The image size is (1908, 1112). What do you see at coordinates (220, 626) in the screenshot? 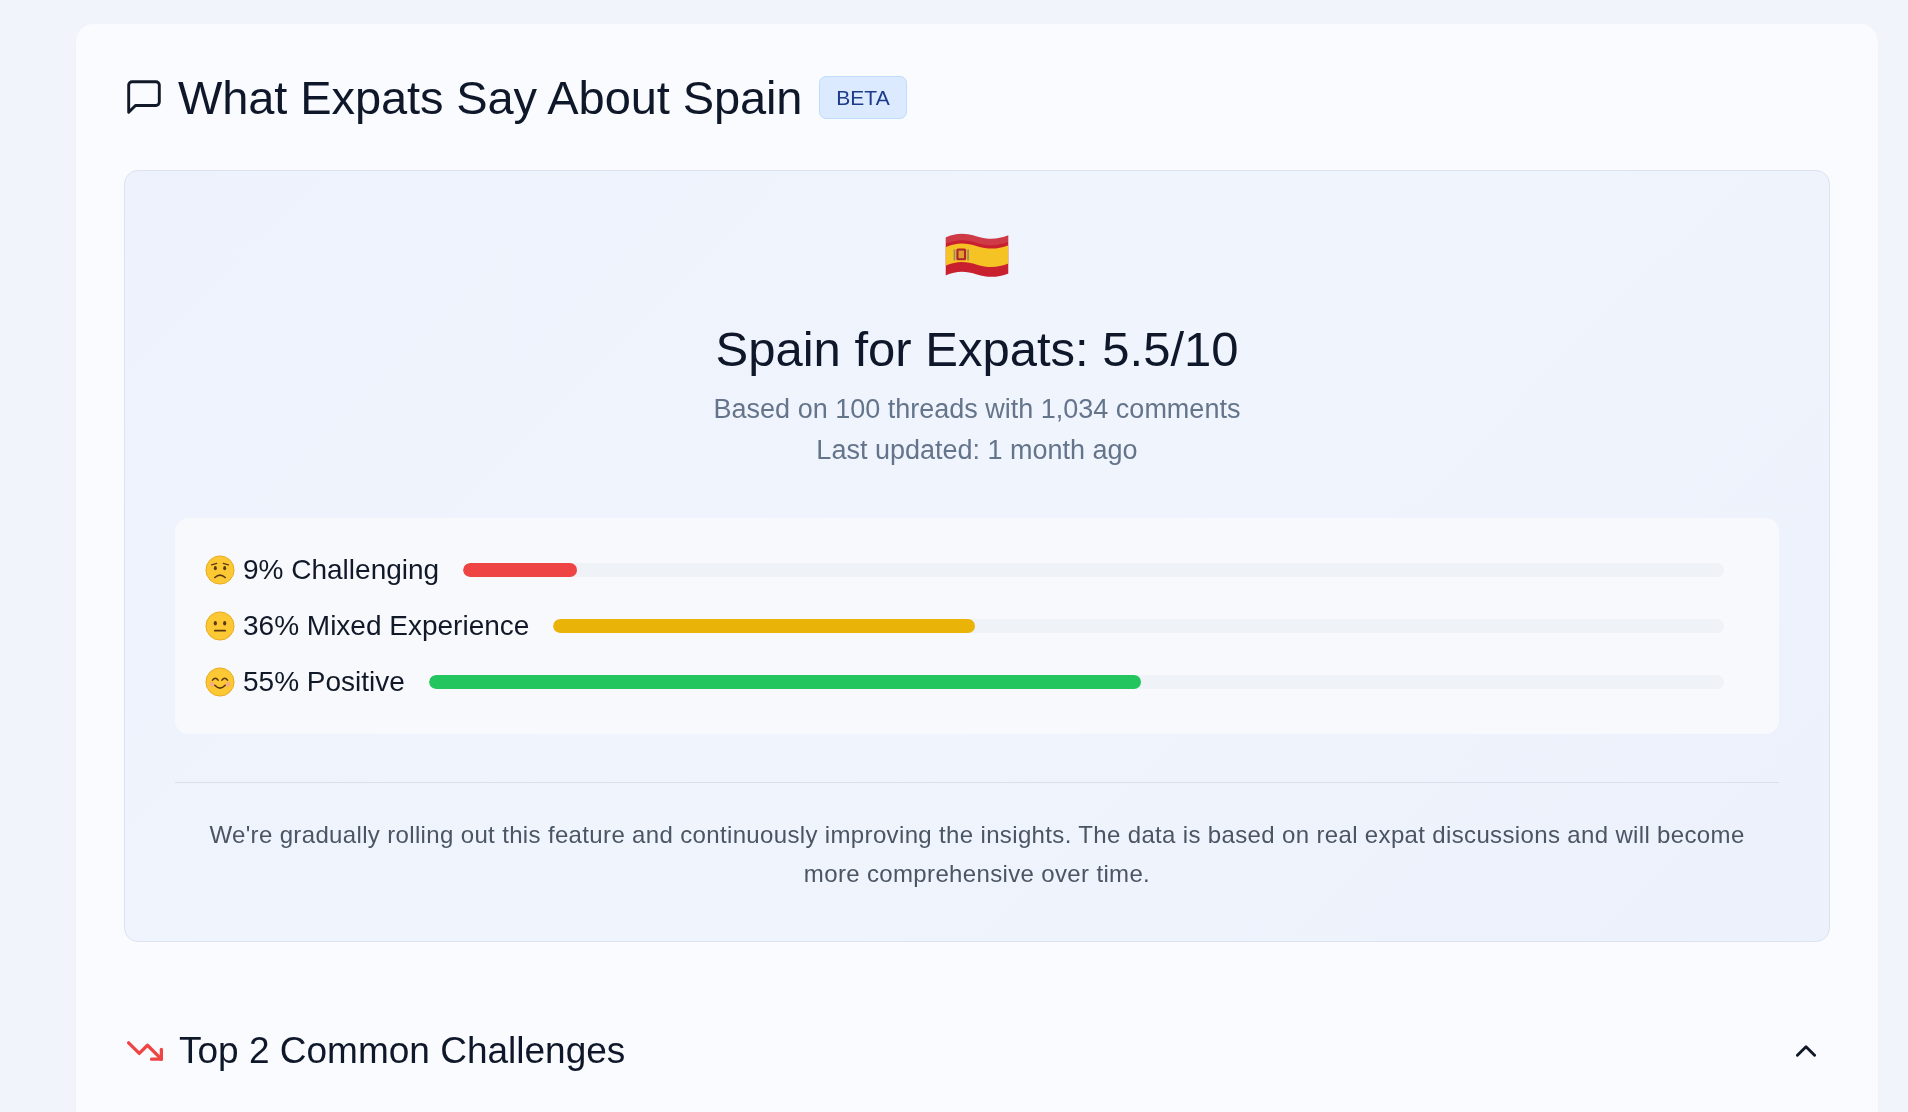
I see `neutral-face-icon` at bounding box center [220, 626].